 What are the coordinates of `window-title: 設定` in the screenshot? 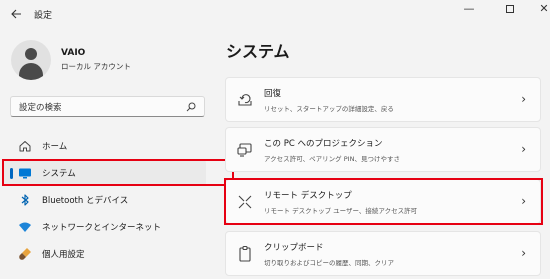 It's located at (43, 16).